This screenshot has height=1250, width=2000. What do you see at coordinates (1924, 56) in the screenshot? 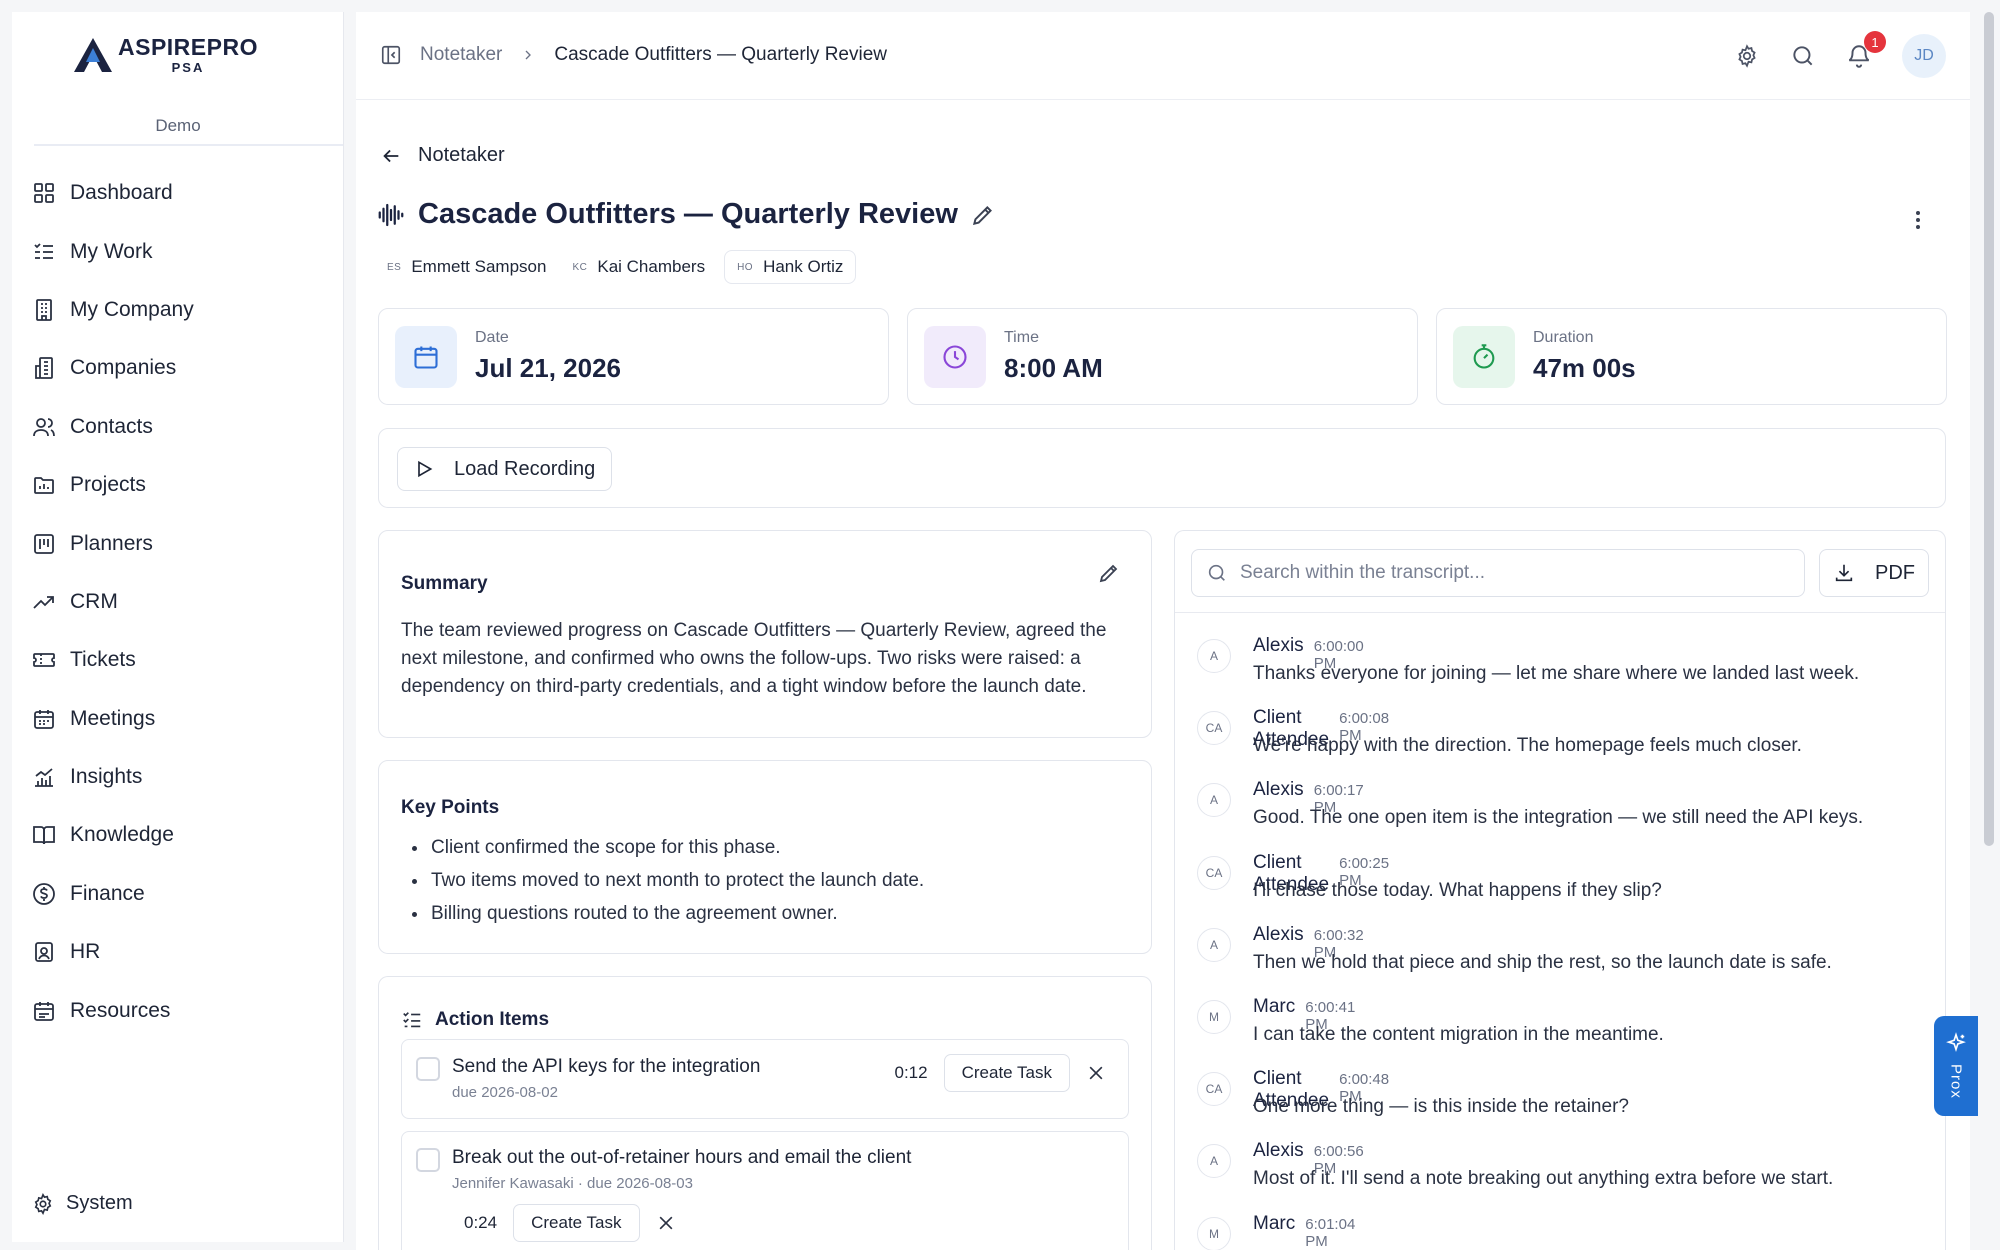
I see `user-avatar: JD` at bounding box center [1924, 56].